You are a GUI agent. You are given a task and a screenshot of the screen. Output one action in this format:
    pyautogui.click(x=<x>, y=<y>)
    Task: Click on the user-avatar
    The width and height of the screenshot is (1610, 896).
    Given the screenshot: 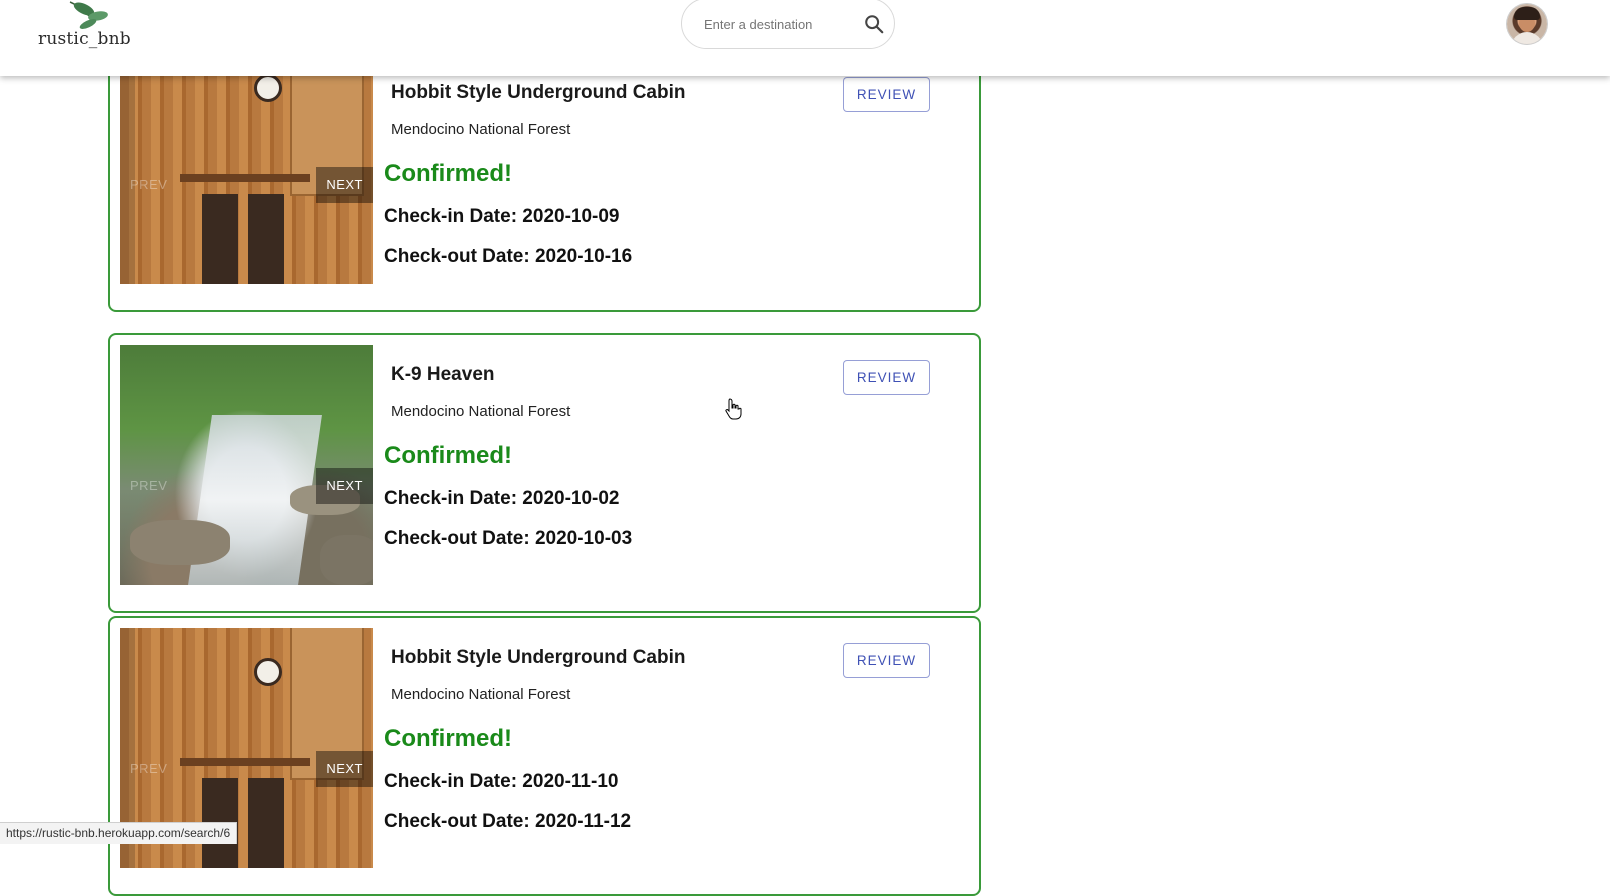 What is the action you would take?
    pyautogui.click(x=1527, y=24)
    